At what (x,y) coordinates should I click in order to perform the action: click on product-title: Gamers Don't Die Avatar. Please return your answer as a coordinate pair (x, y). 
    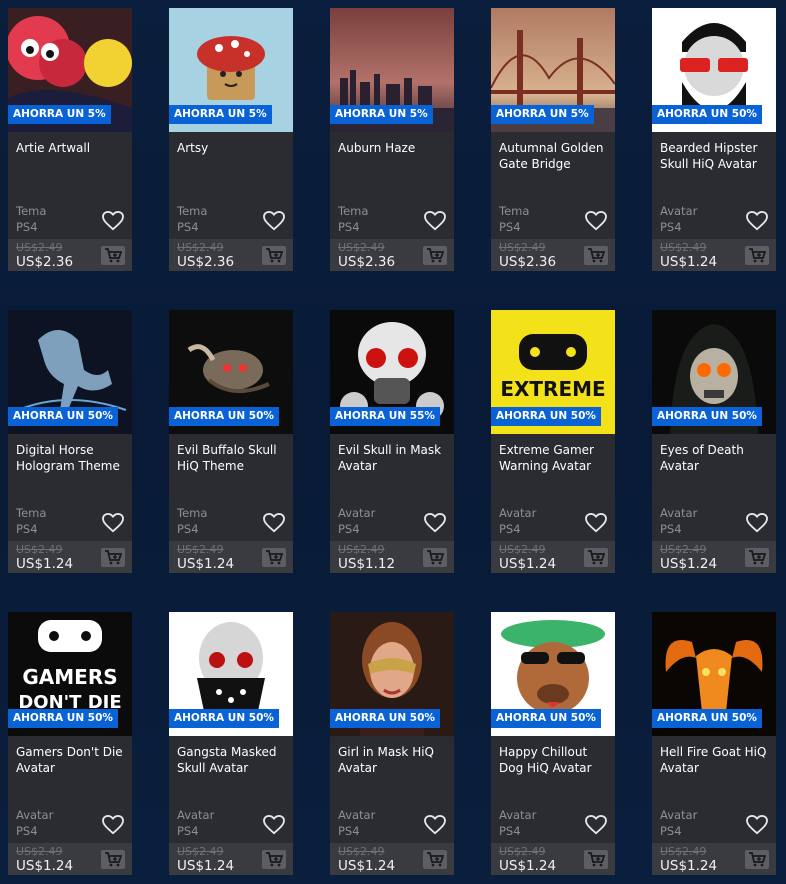
    Looking at the image, I should click on (72, 760).